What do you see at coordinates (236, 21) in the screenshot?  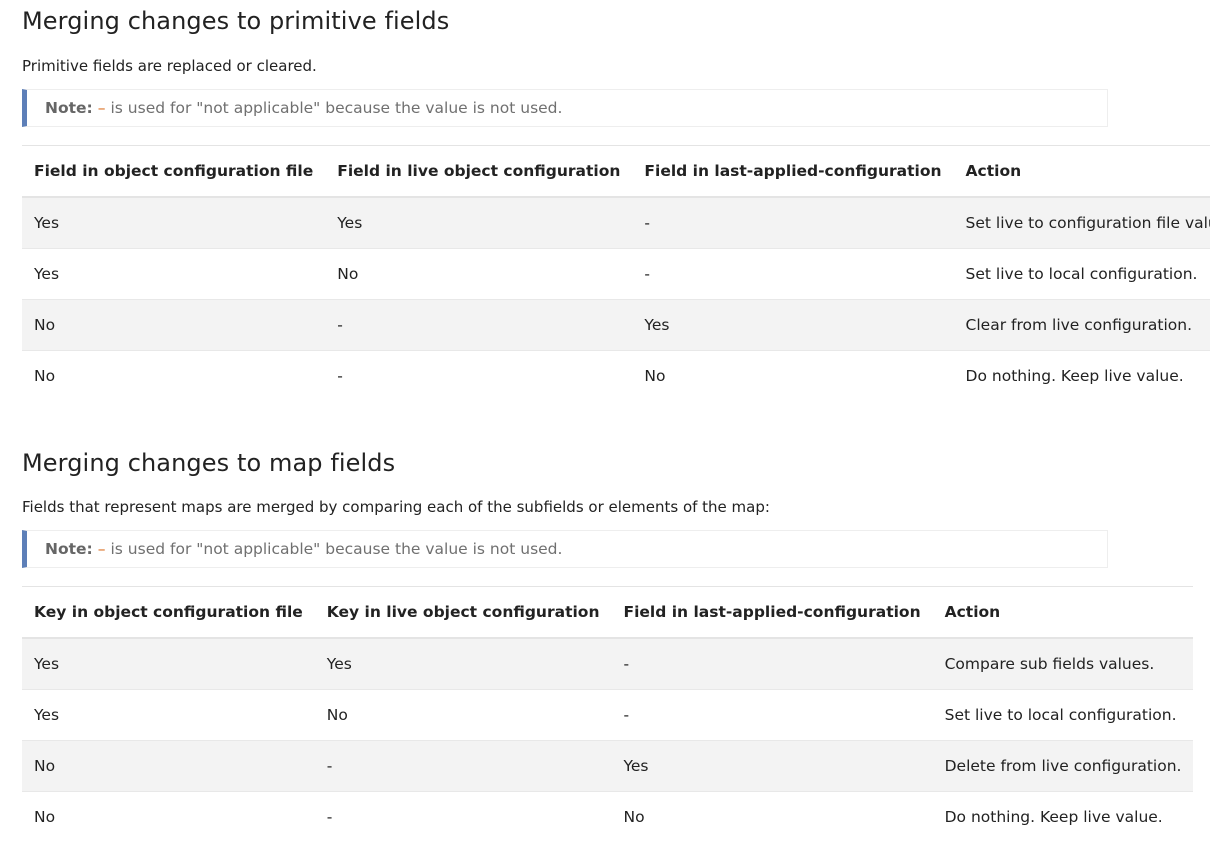 I see `section-title: Merging changes to primitive fields` at bounding box center [236, 21].